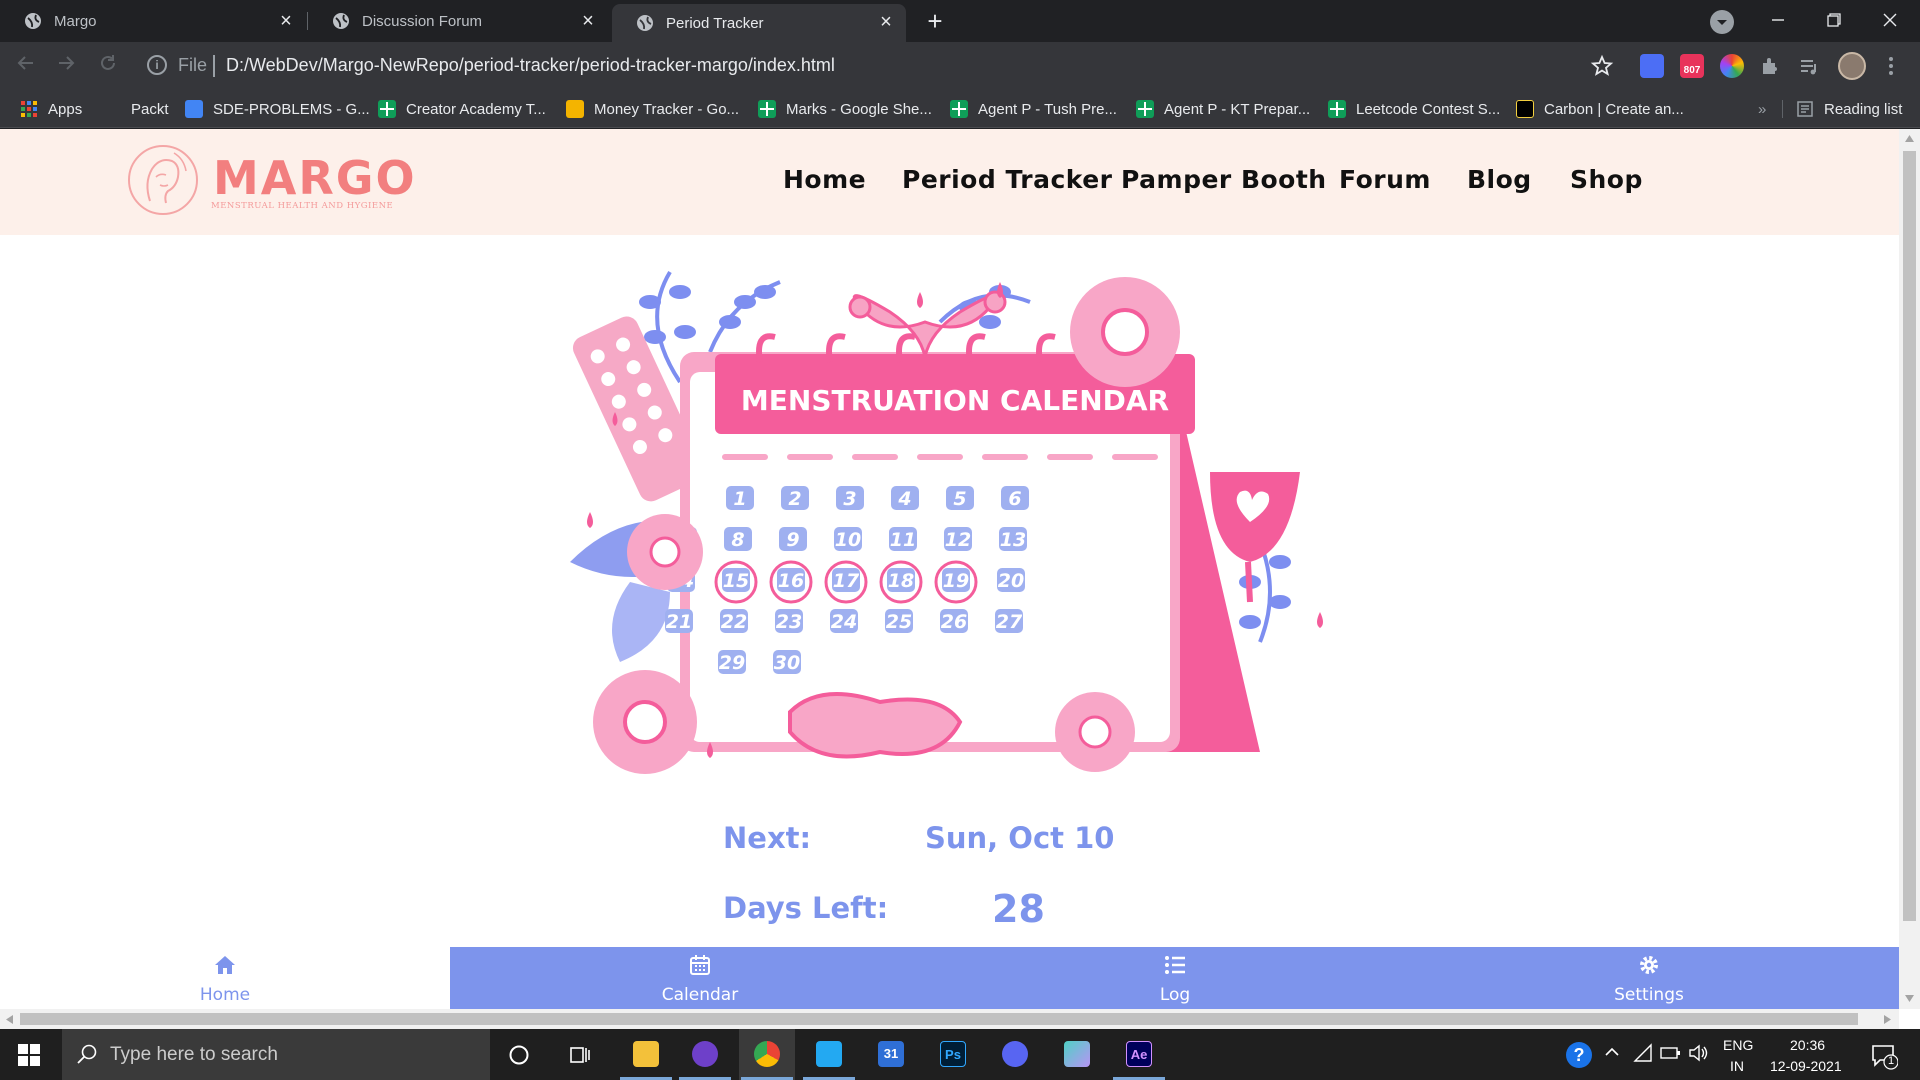 Image resolution: width=1920 pixels, height=1080 pixels. Describe the element at coordinates (1224, 179) in the screenshot. I see `nav-pamper-booth: Pamper Booth` at that location.